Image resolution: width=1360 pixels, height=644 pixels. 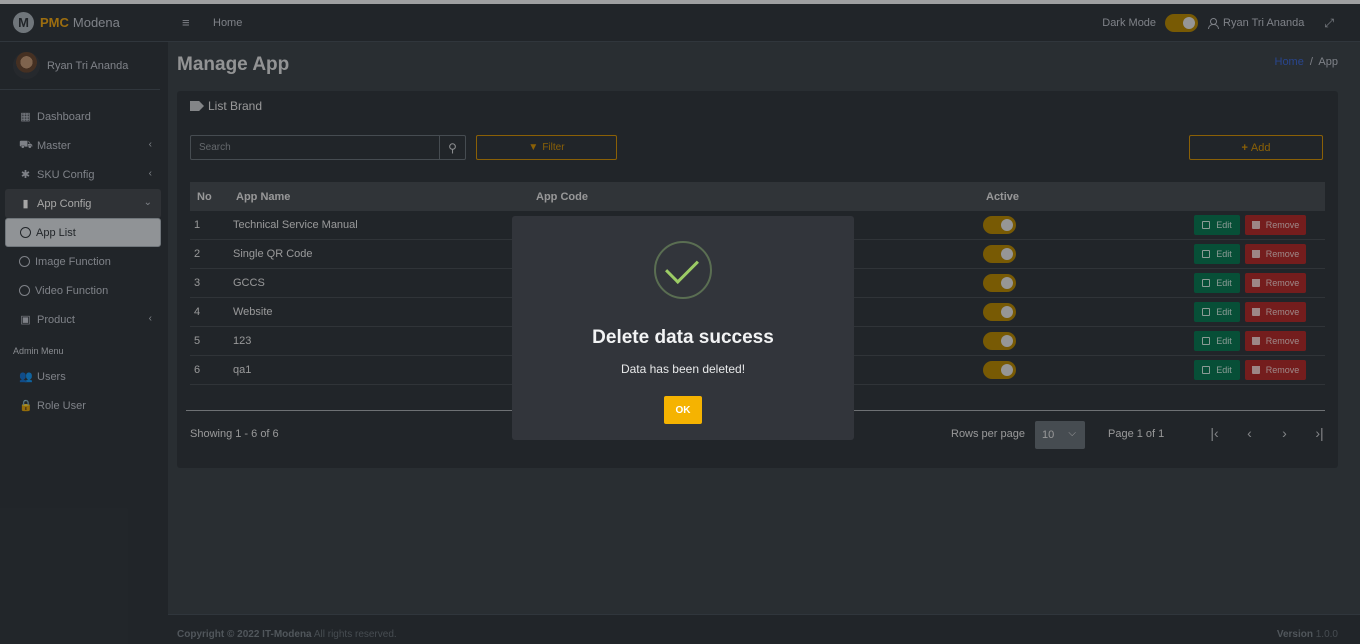 I want to click on dialog-message: Data has been deleted!, so click(x=683, y=369).